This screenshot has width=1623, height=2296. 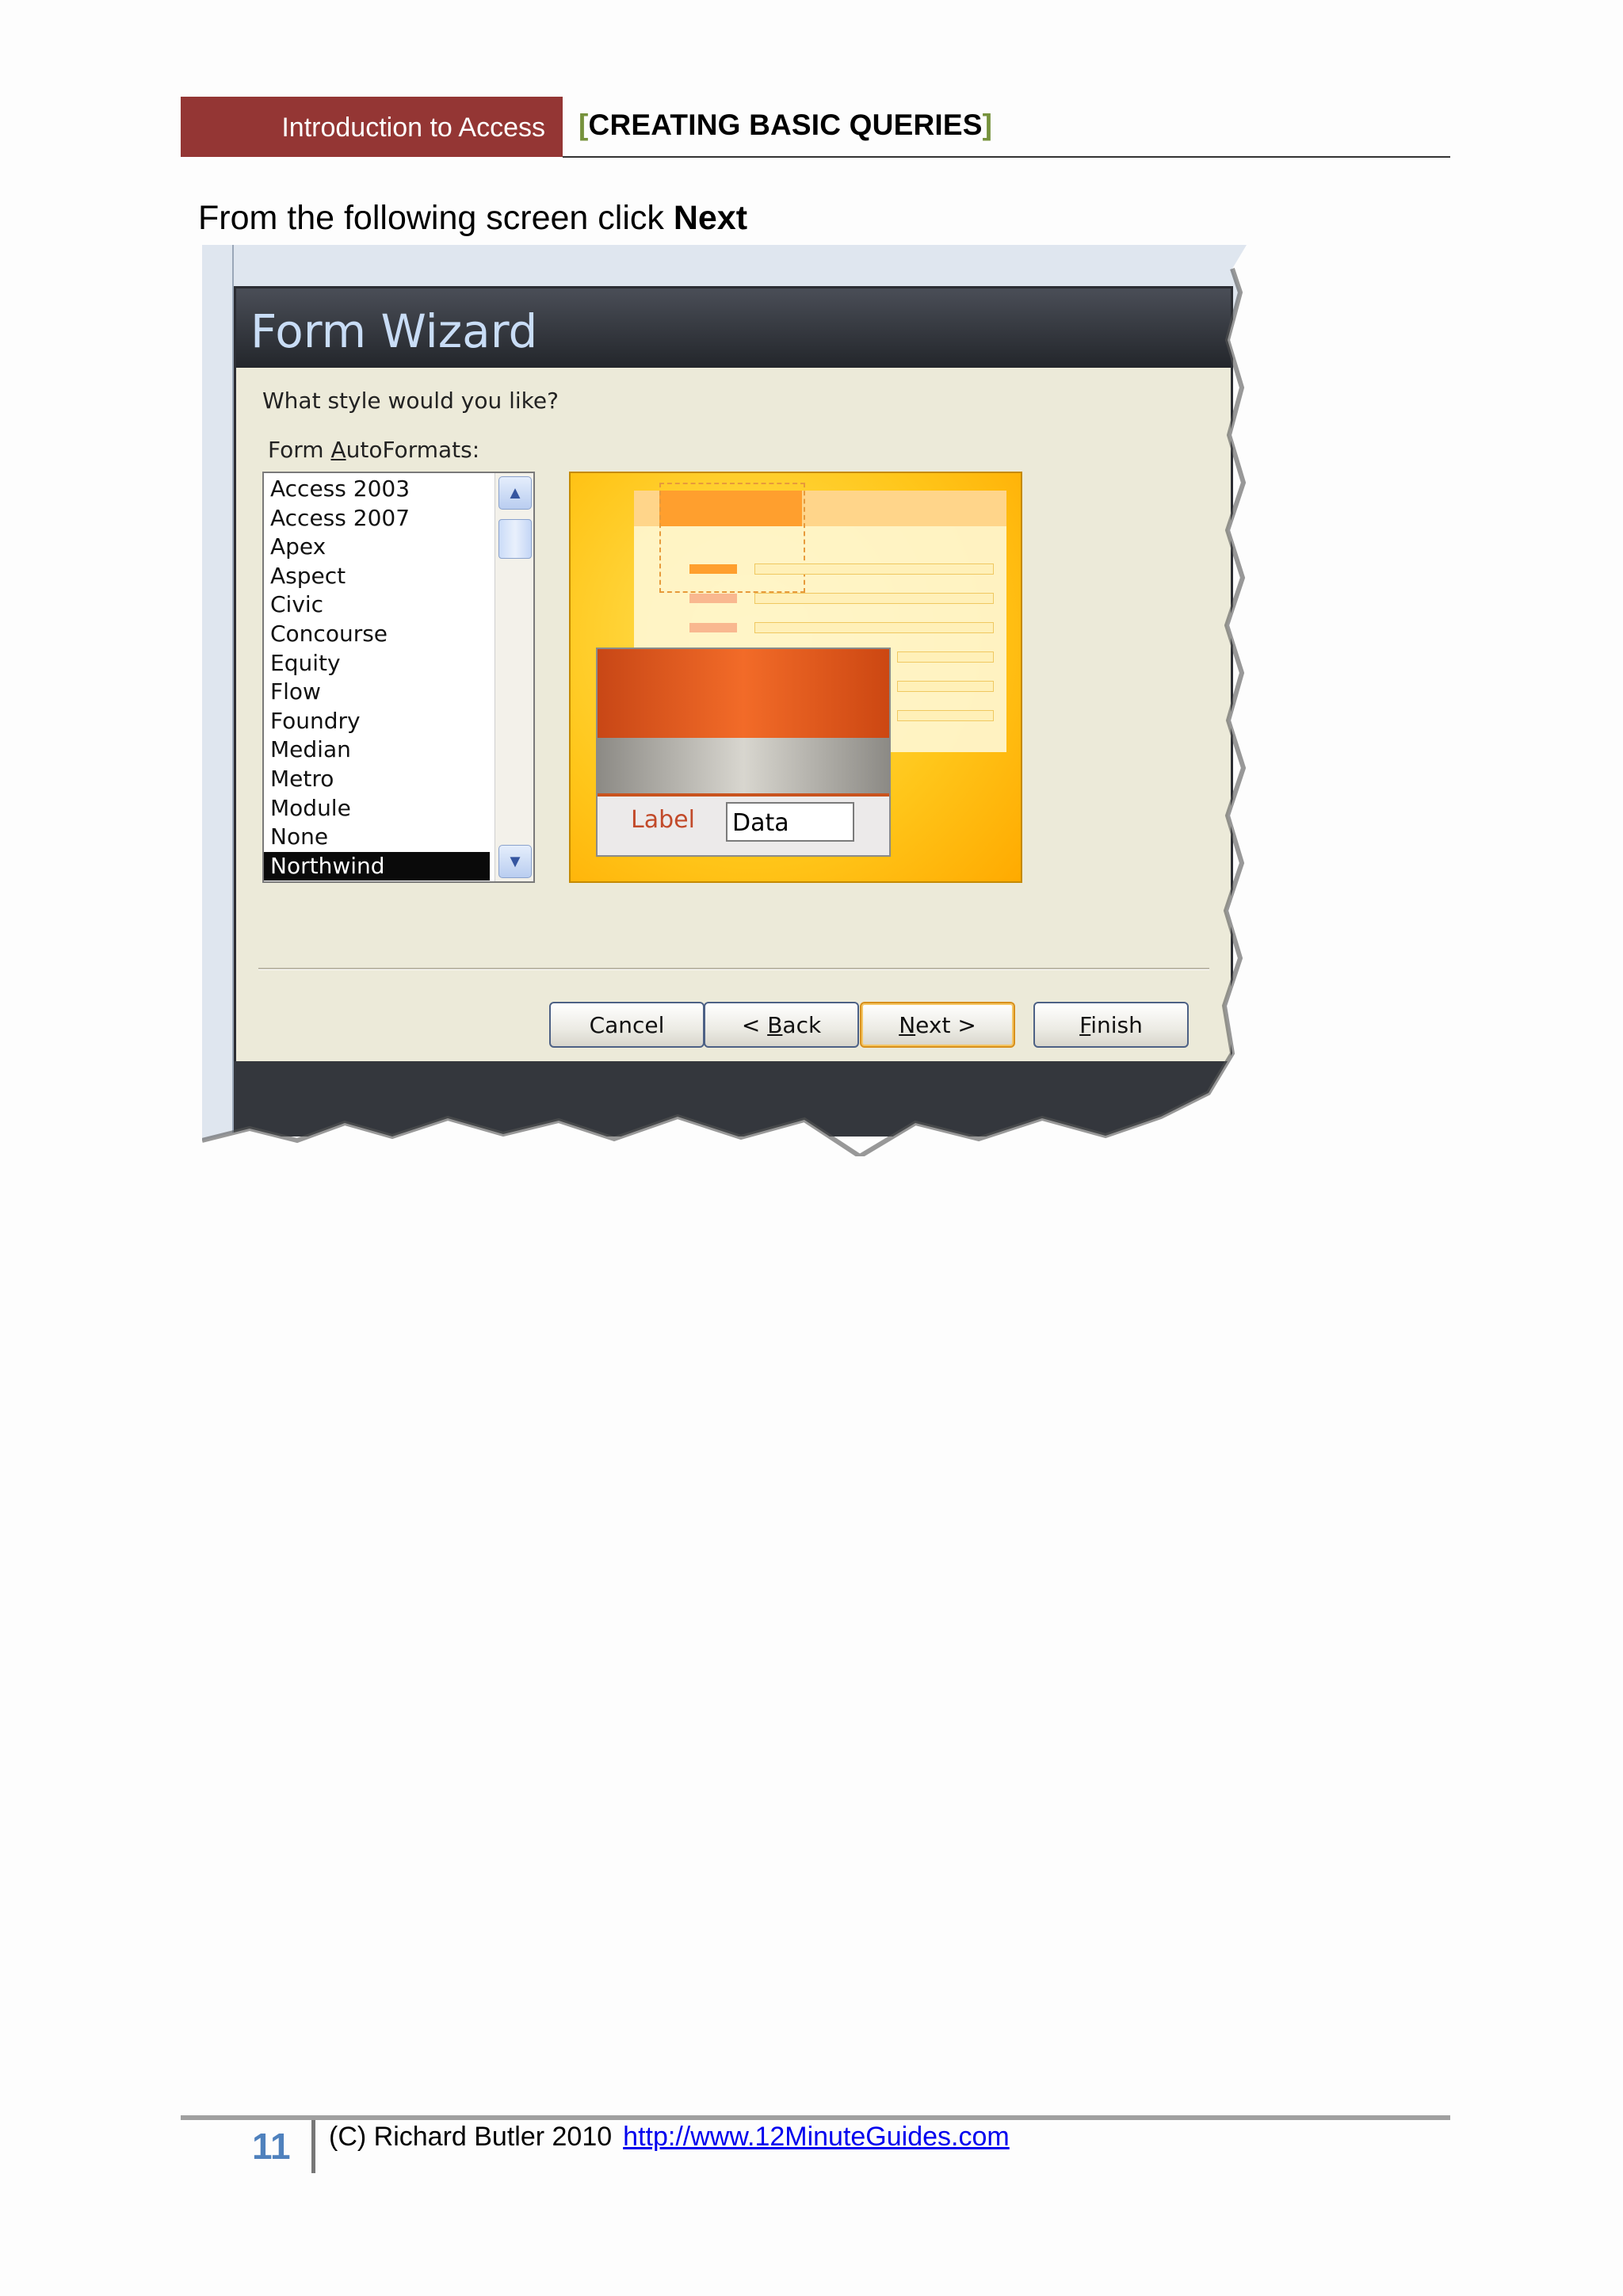 I want to click on footer-link: http://www.12MinuteGuides.com, so click(x=816, y=2137).